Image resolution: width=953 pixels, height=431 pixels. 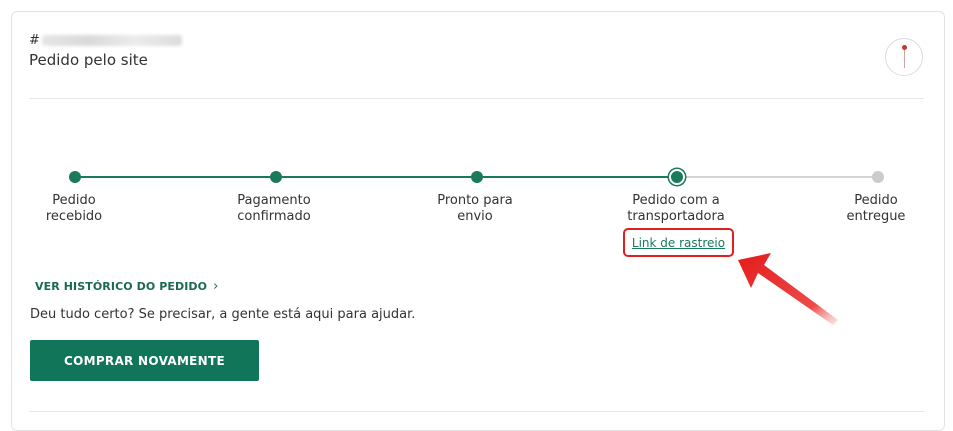 I want to click on order-history-link: VER HISTÓRICO DO PEDIDO ›, so click(x=126, y=286).